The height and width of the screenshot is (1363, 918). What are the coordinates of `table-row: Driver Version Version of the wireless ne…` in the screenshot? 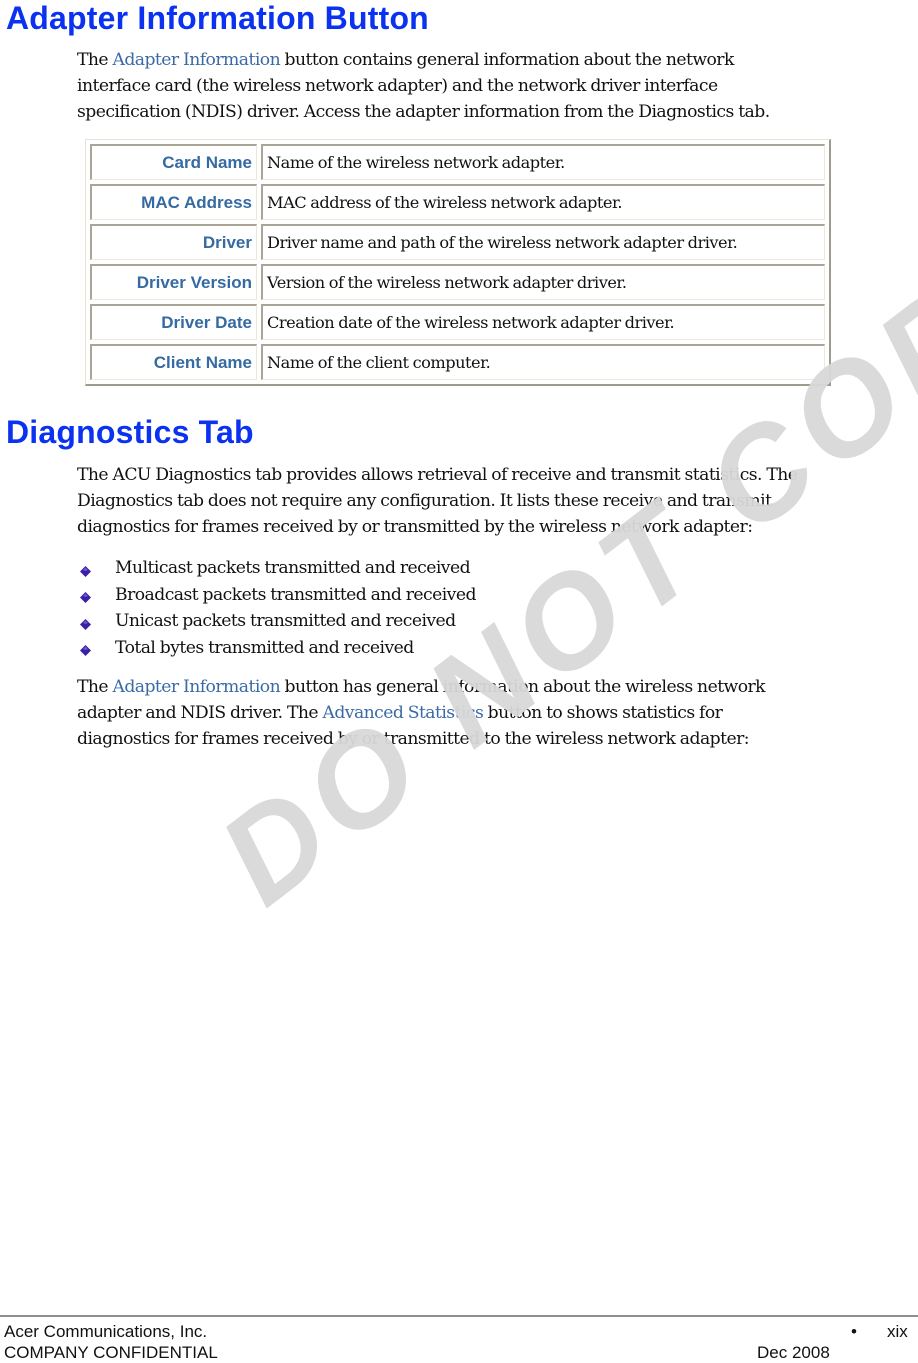 It's located at (457, 282).